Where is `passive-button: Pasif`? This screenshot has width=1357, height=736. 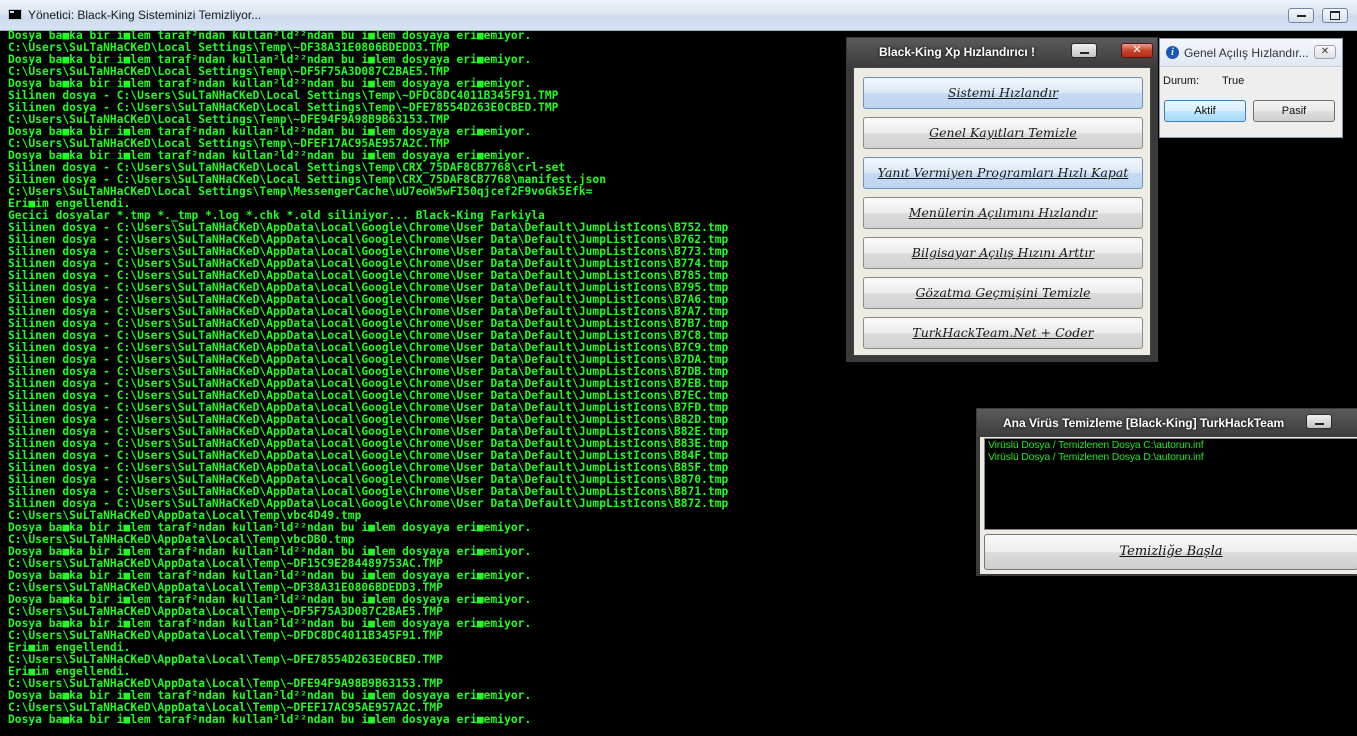 passive-button: Pasif is located at coordinates (1294, 111).